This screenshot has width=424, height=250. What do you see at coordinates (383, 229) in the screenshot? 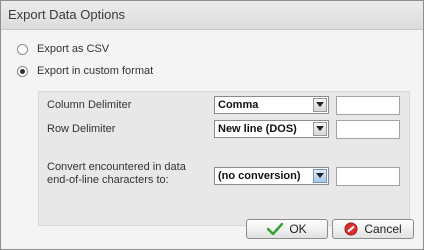
I see `cancel-button-label: Cancel` at bounding box center [383, 229].